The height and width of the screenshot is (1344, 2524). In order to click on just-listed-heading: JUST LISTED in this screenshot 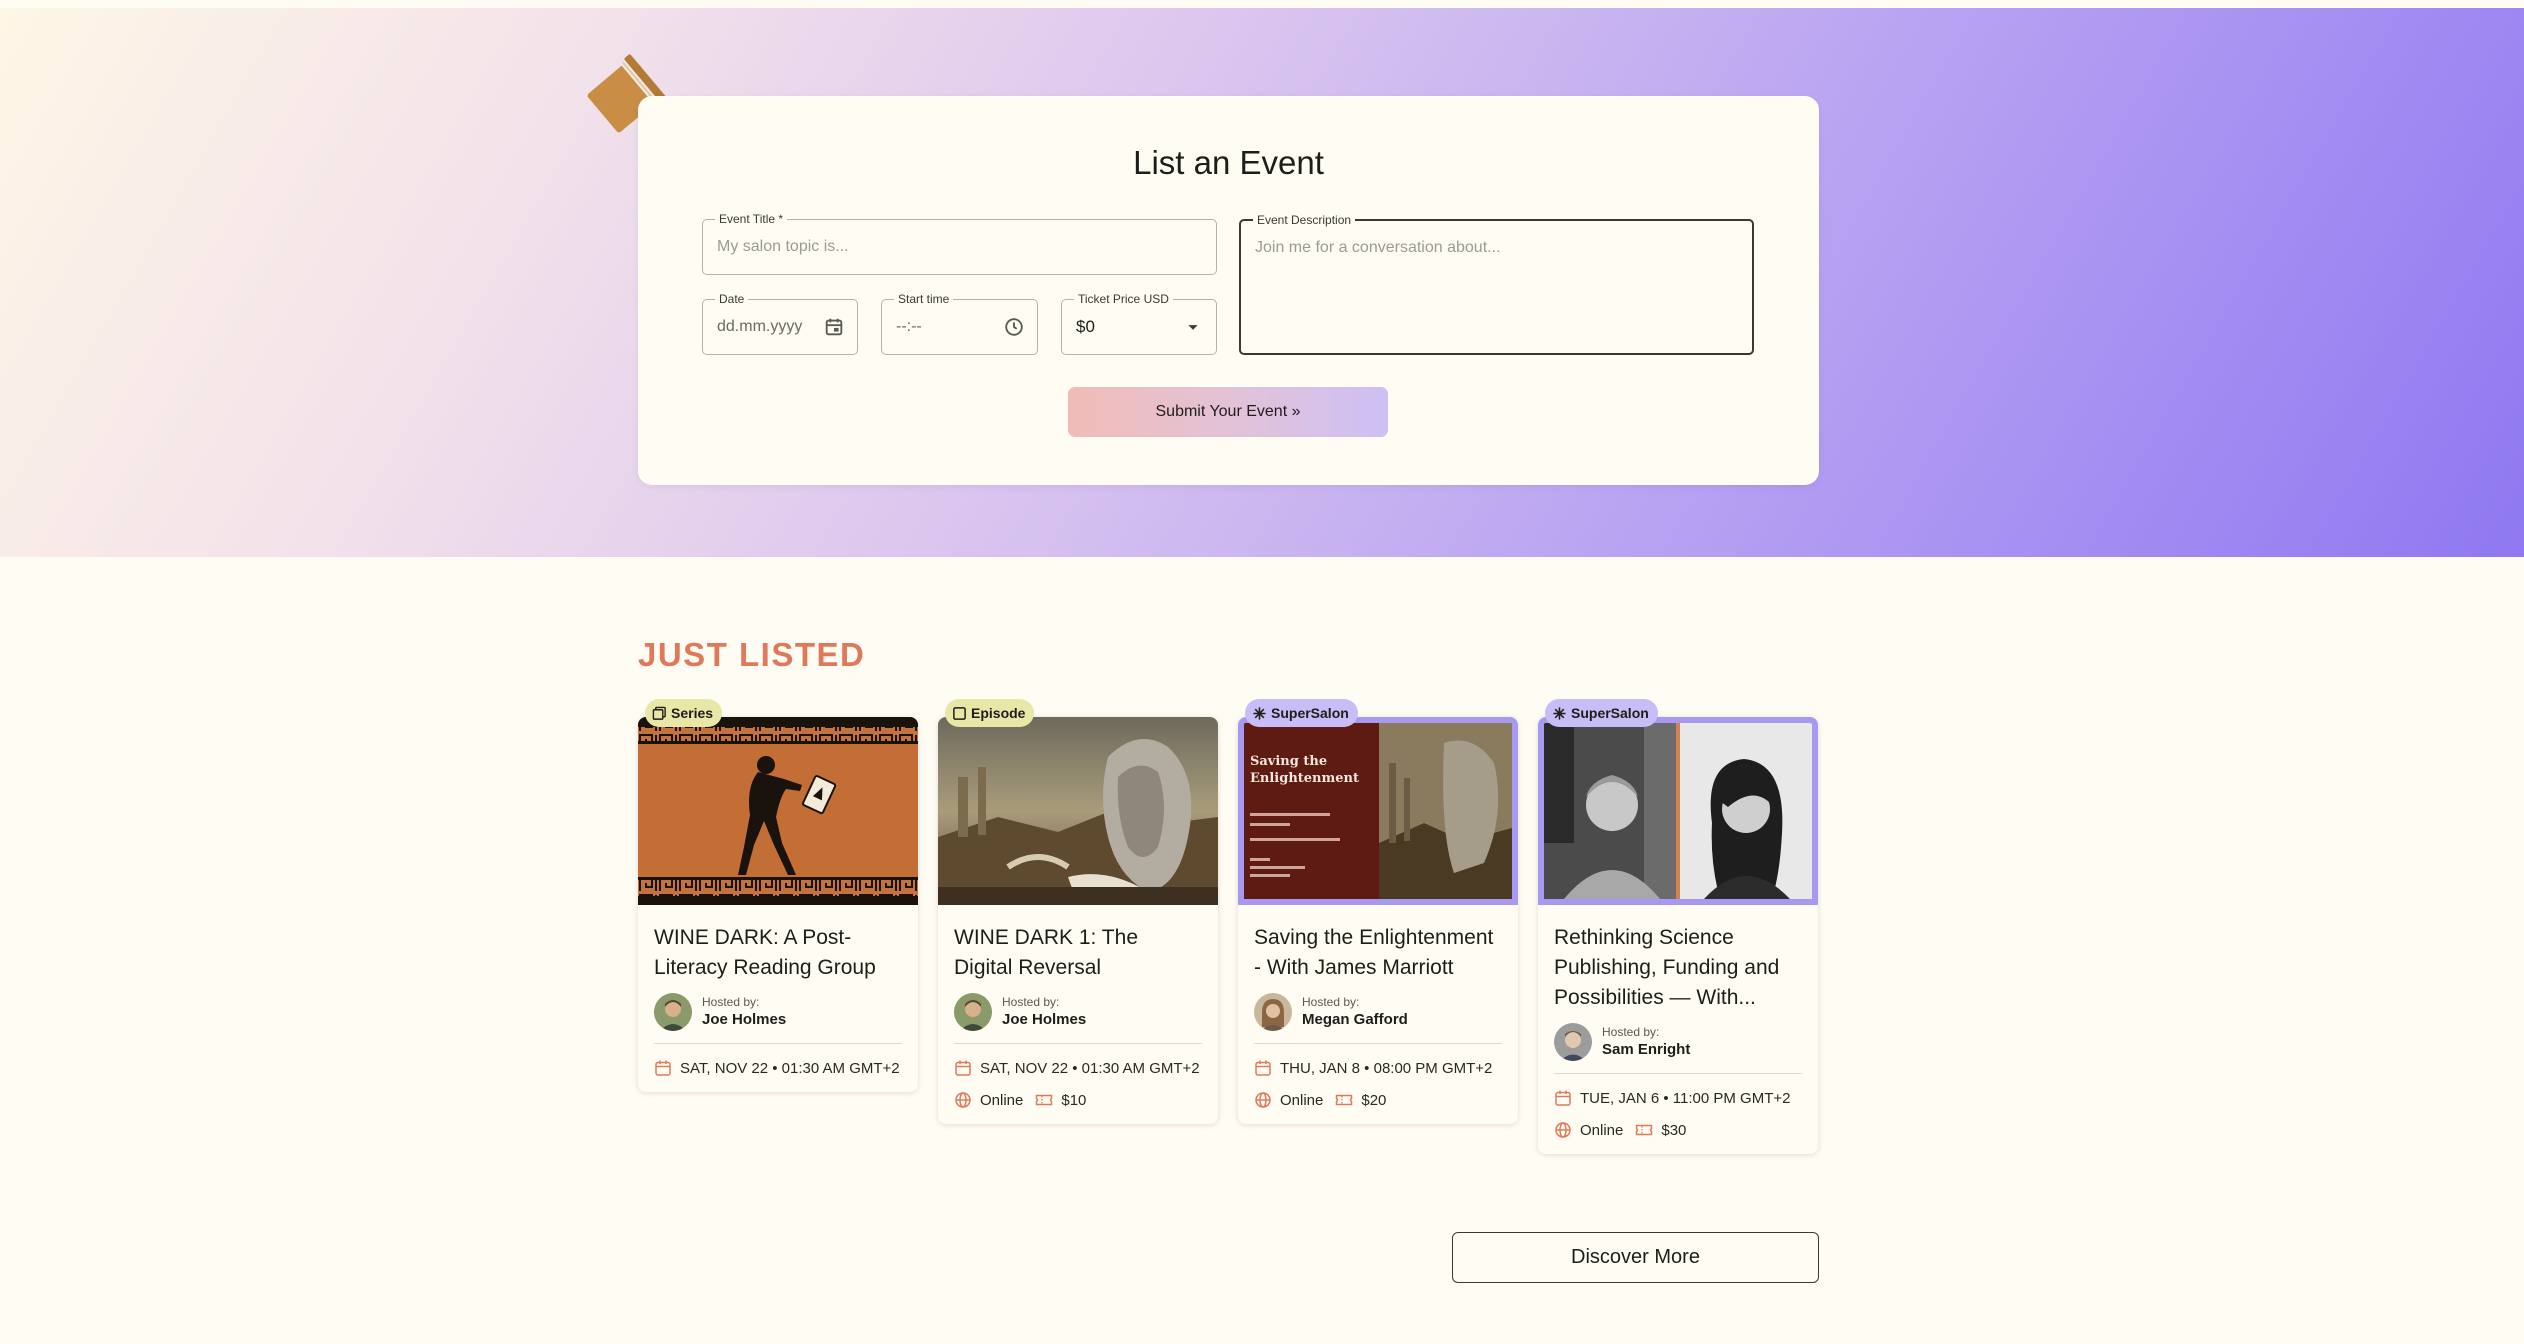, I will do `click(752, 654)`.